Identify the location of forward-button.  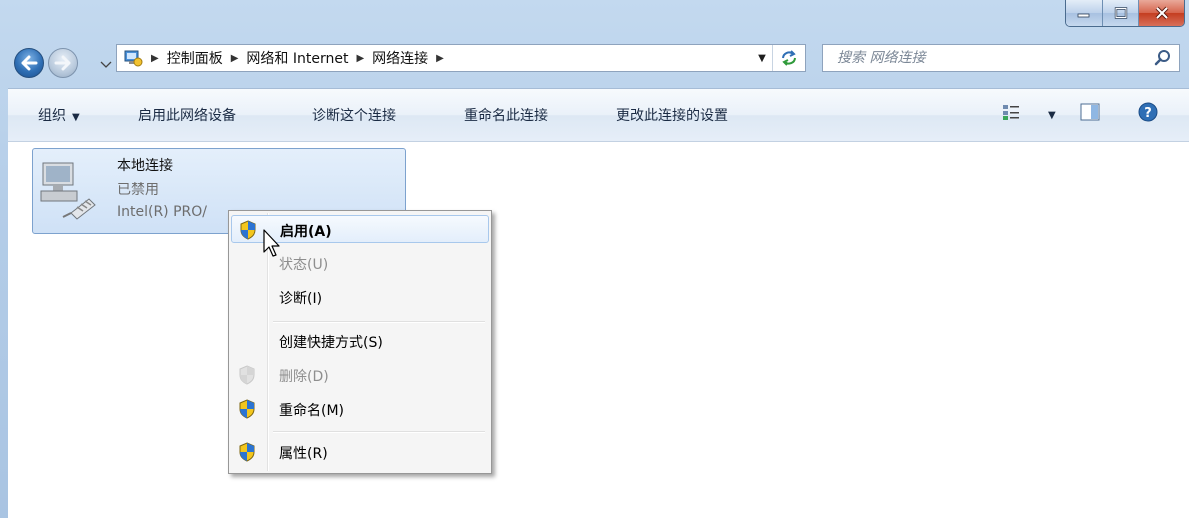
(63, 63).